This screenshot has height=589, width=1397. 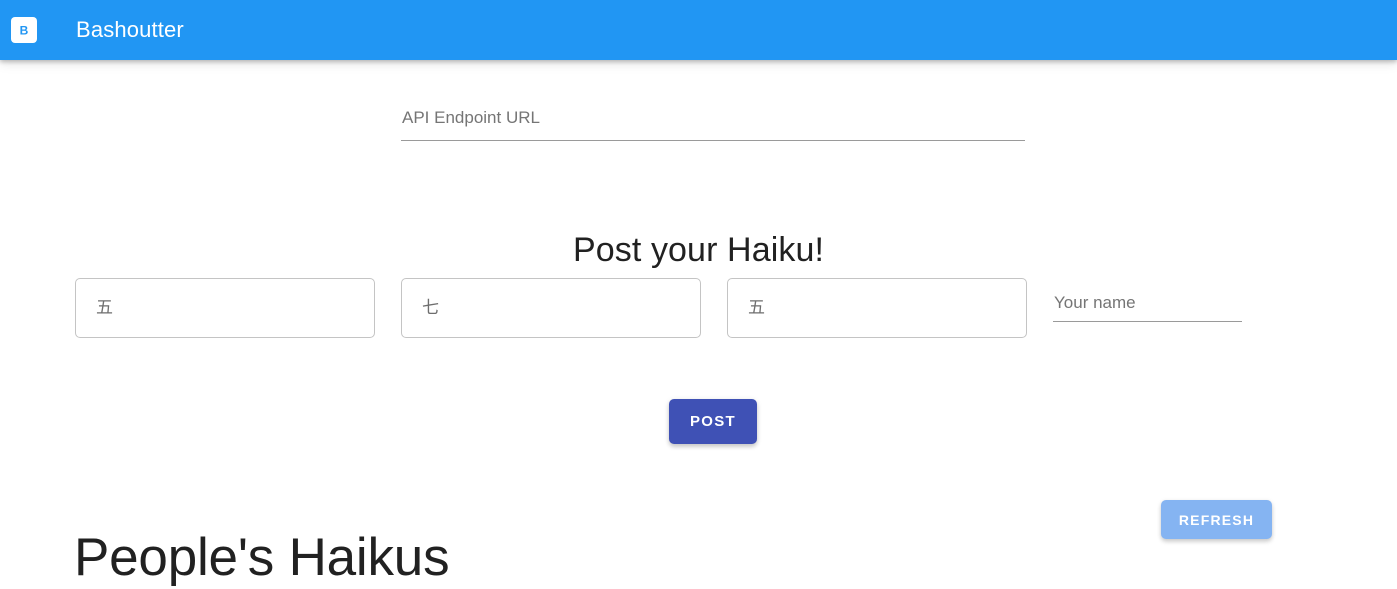 I want to click on haiku-list-heading: People's Haikus, so click(x=262, y=557).